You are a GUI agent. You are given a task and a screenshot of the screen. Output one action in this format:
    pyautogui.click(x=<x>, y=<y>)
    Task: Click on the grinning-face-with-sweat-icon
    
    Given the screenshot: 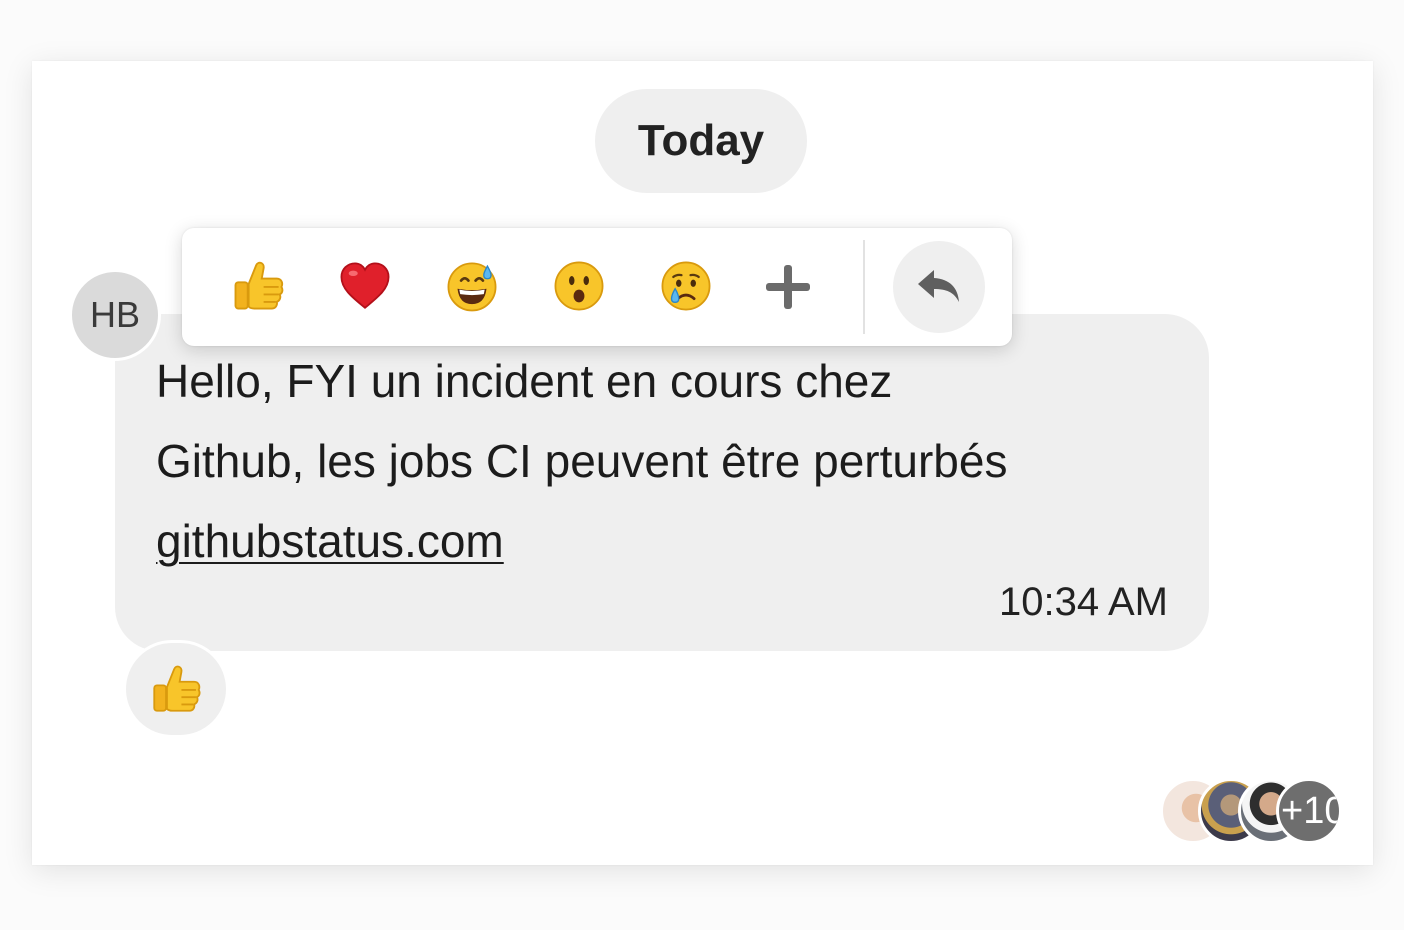 What is the action you would take?
    pyautogui.click(x=472, y=286)
    